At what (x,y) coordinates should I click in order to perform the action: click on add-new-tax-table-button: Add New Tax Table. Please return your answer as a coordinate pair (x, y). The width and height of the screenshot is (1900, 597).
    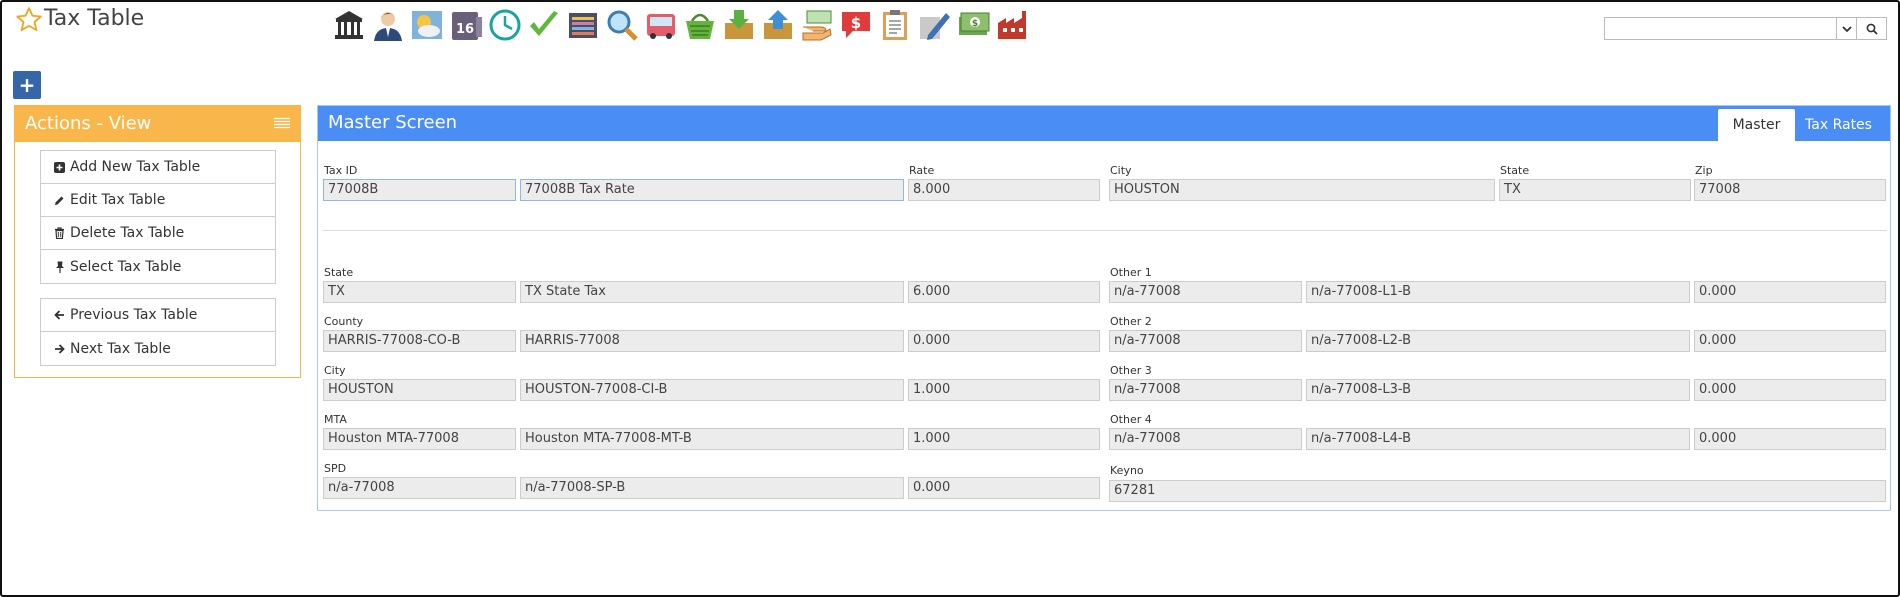
    Looking at the image, I should click on (158, 167).